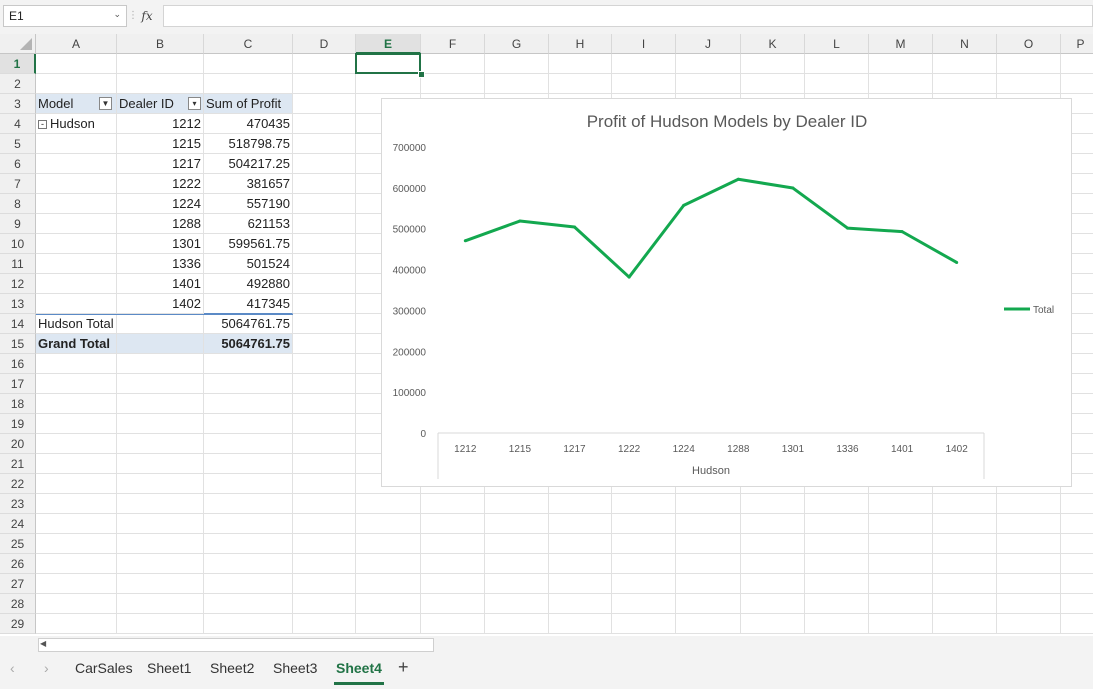  Describe the element at coordinates (248, 204) in the screenshot. I see `pivot-profit-value: 557190` at that location.